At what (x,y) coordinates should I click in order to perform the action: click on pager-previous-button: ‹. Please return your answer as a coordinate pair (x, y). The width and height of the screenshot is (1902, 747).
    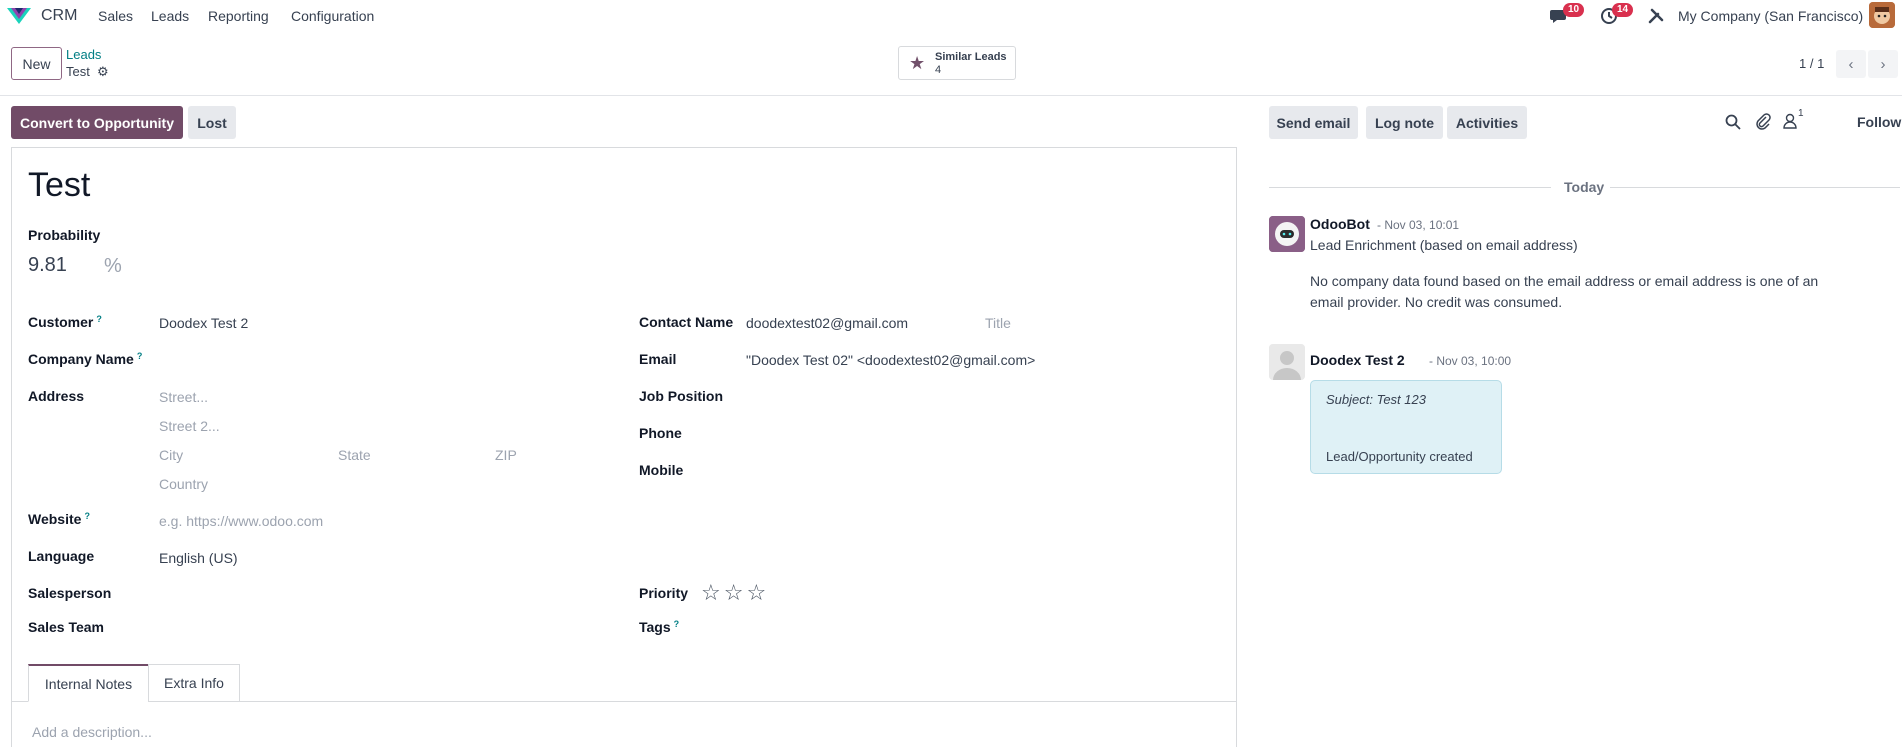
    Looking at the image, I should click on (1851, 64).